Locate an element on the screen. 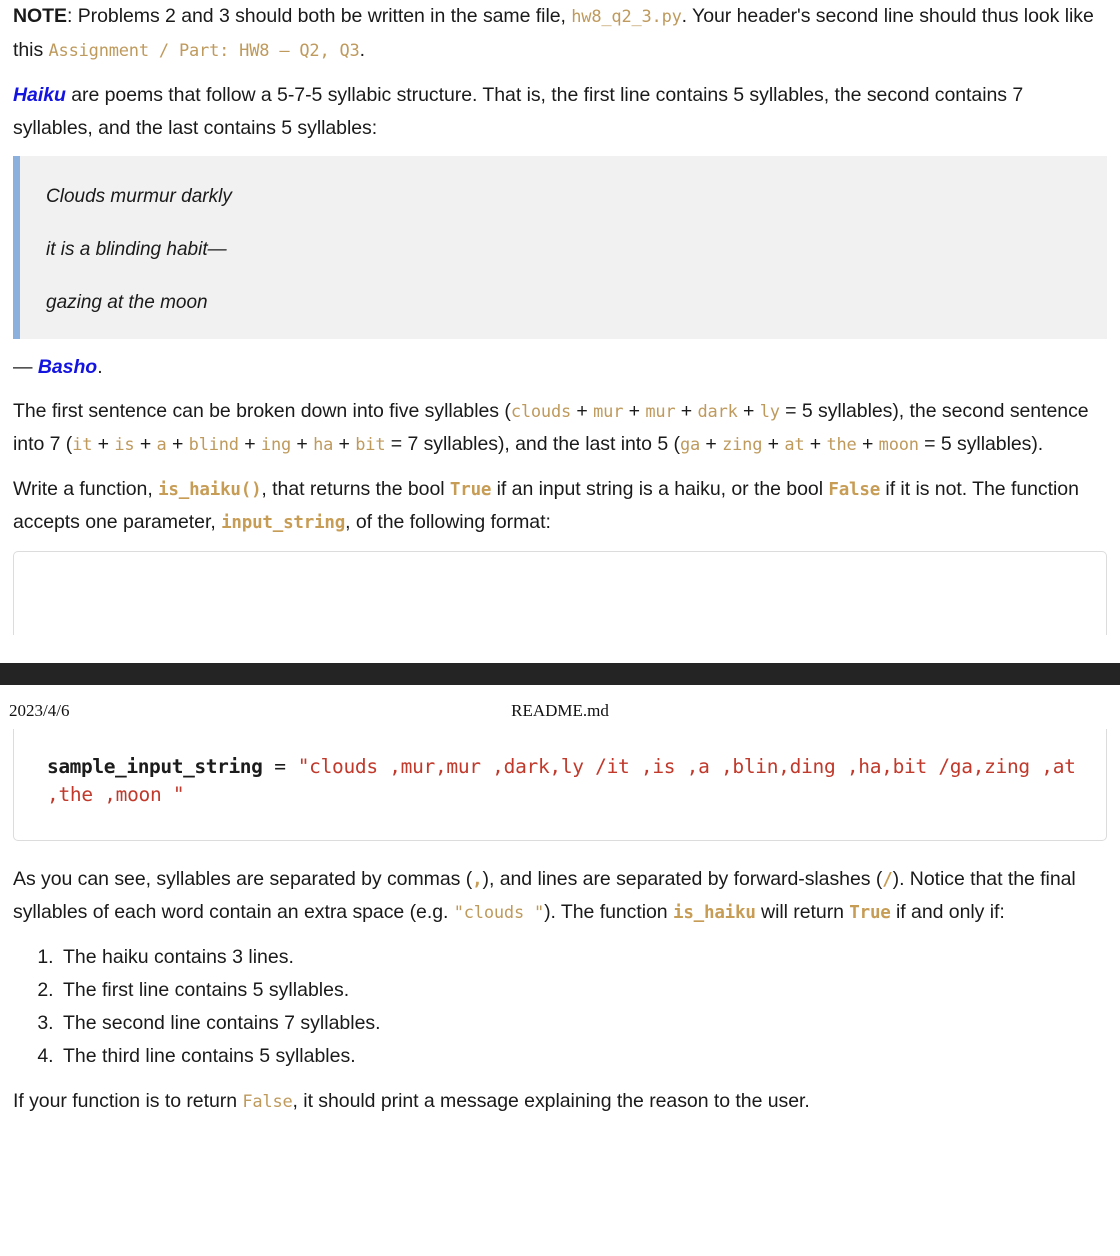 The image size is (1120, 1256). code-syllable-bit: bit is located at coordinates (370, 445).